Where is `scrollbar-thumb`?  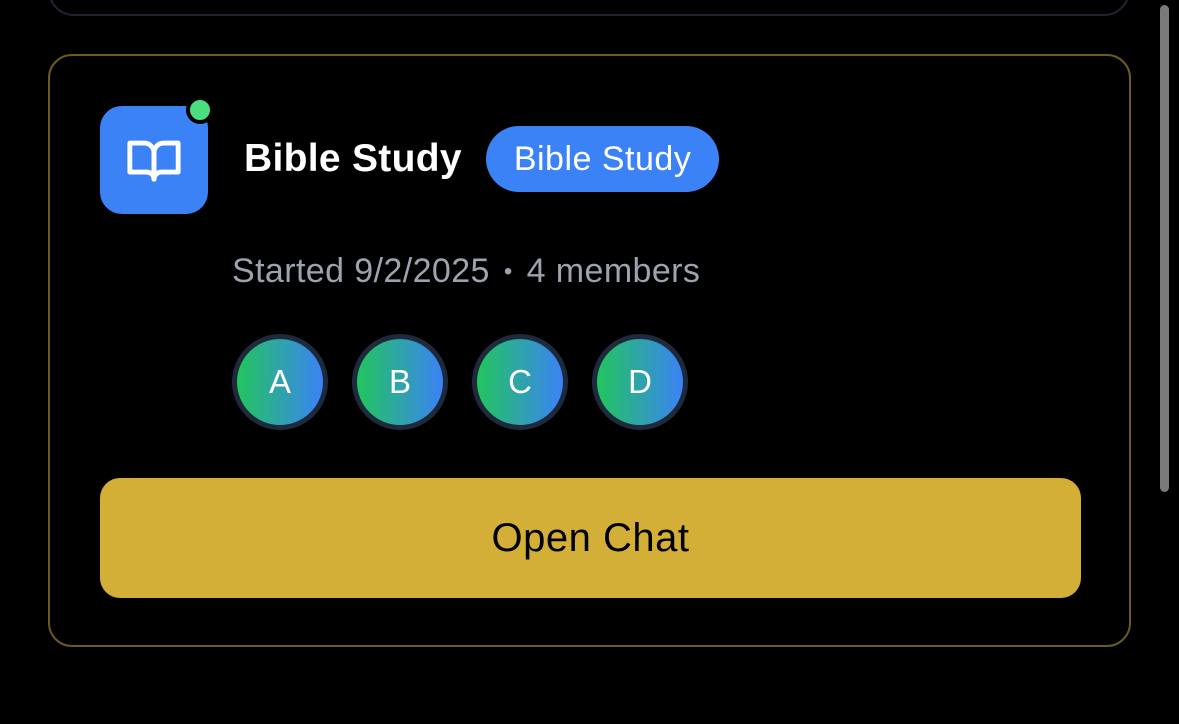 scrollbar-thumb is located at coordinates (1164, 248).